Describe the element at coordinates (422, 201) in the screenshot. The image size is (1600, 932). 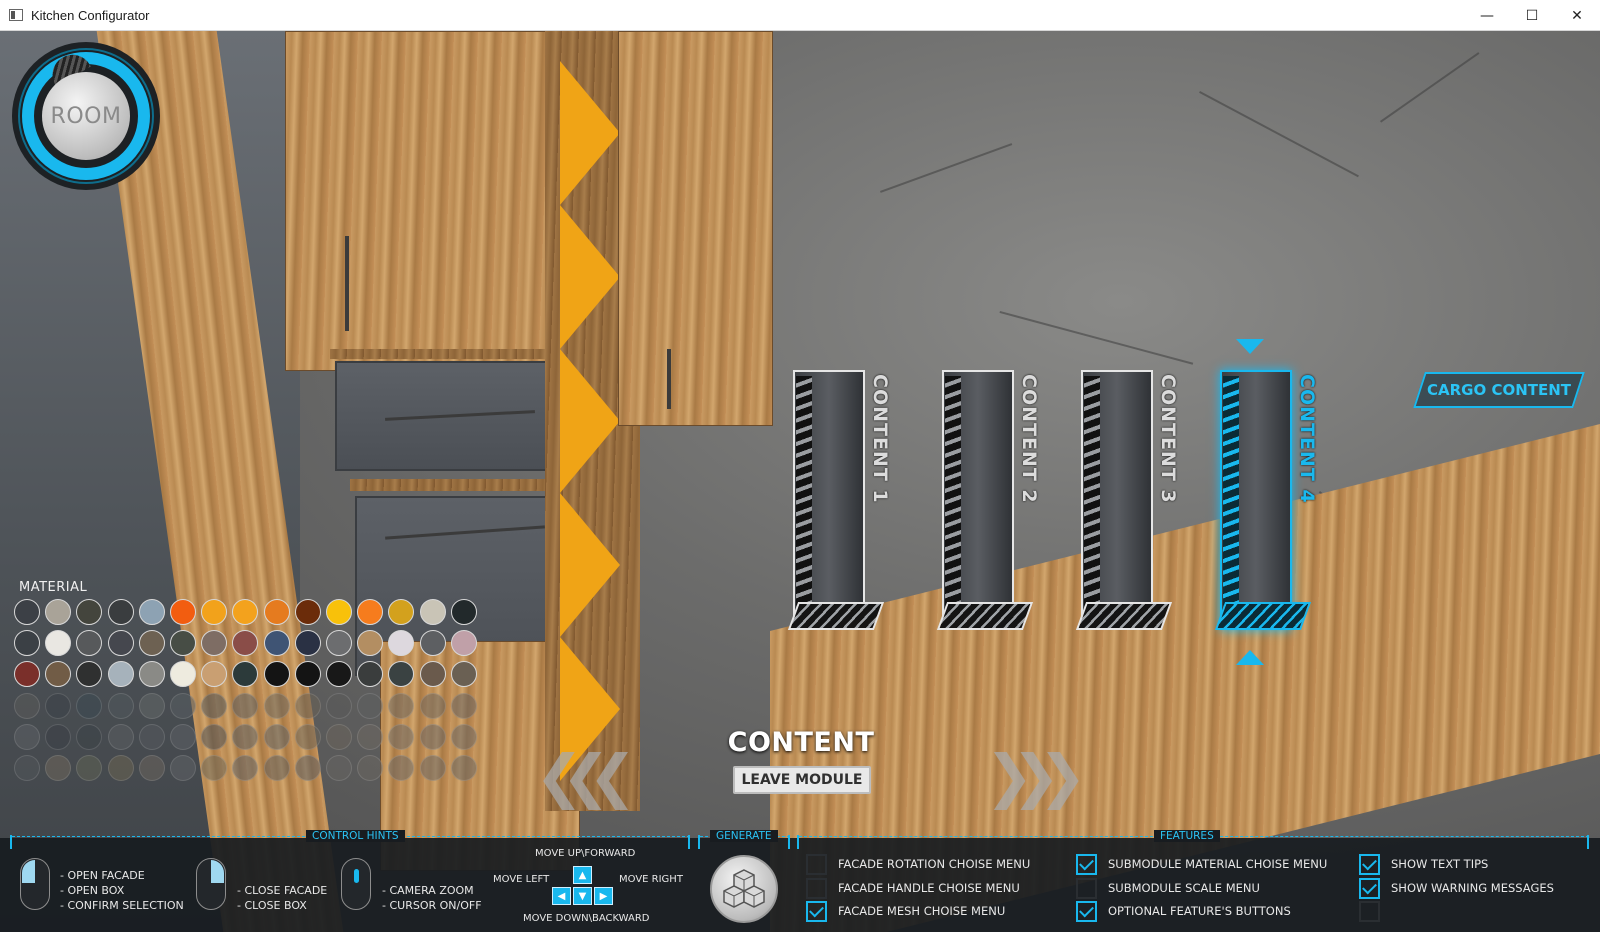
I see `upper-cabinet-door` at that location.